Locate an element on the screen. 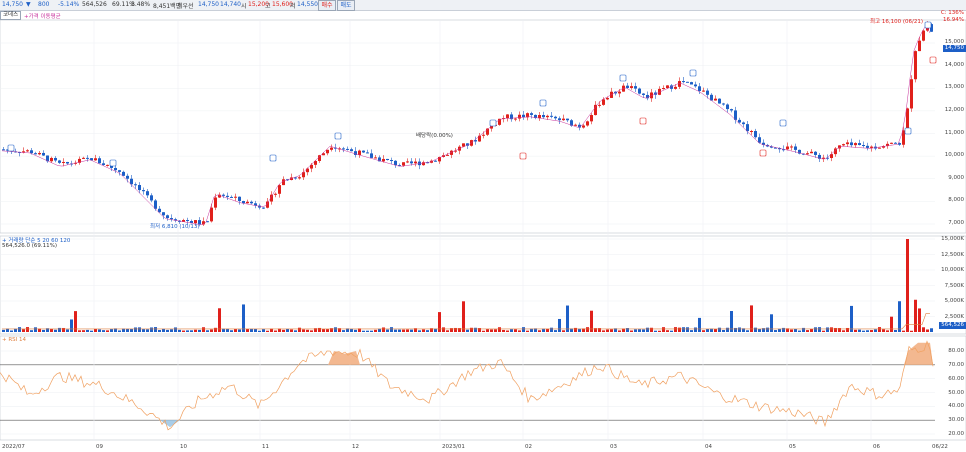 This screenshot has height=452, width=966. price-y-tick: 9,000 is located at coordinates (956, 177).